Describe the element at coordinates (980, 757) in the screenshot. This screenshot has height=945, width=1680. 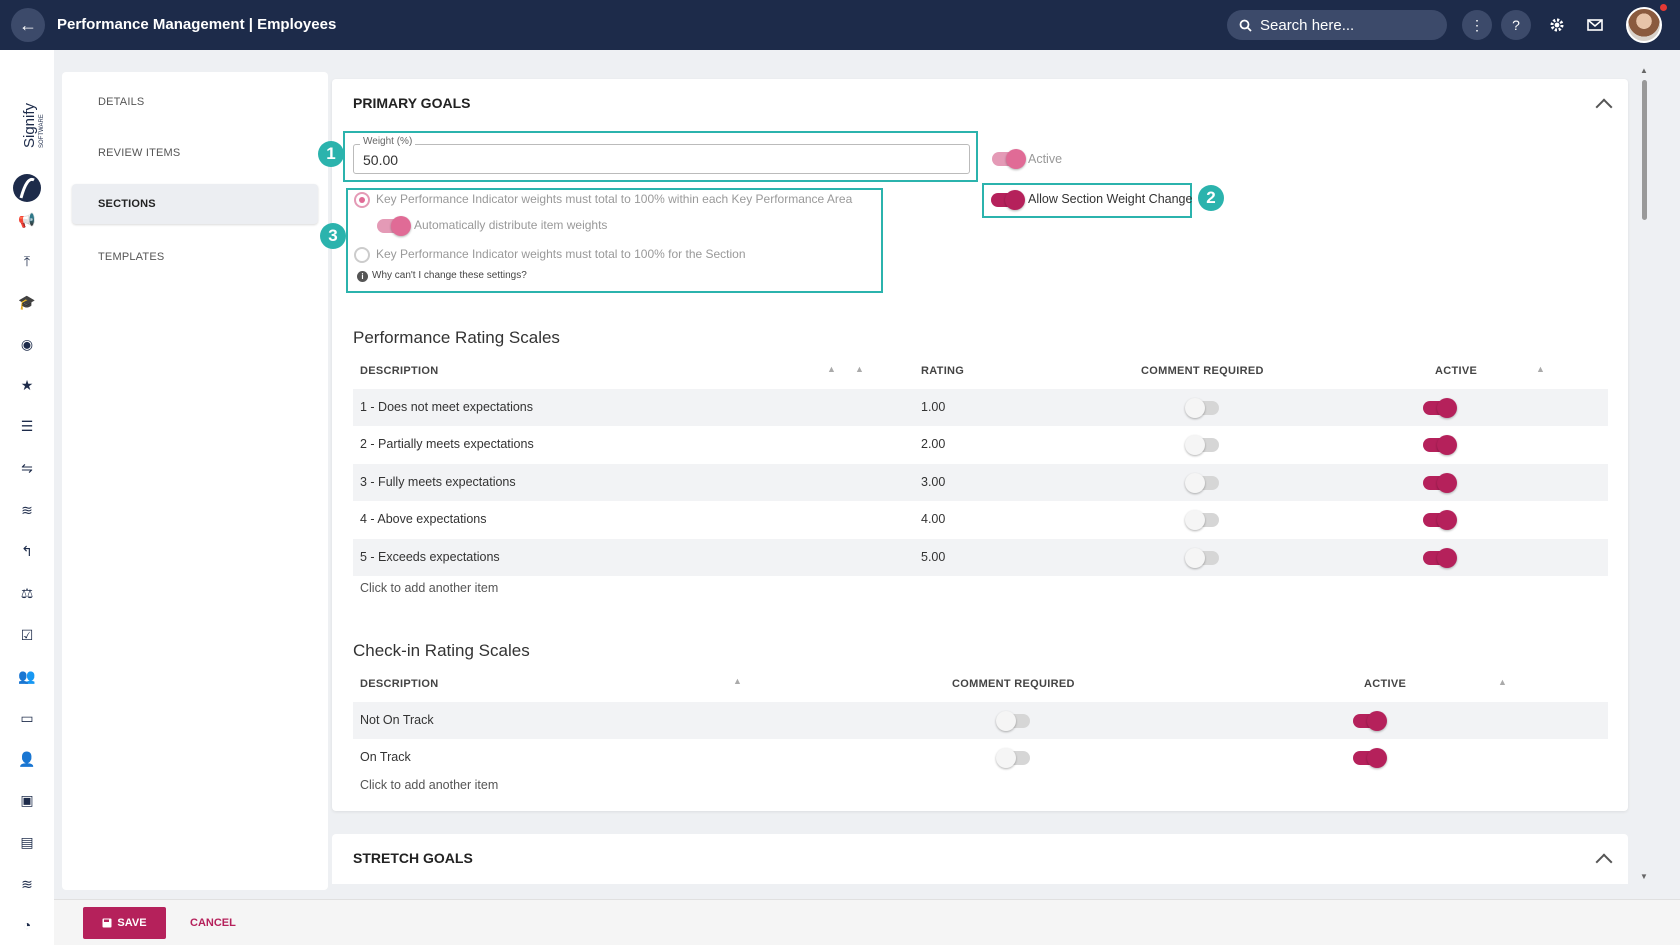
I see `table-row: On Track` at that location.